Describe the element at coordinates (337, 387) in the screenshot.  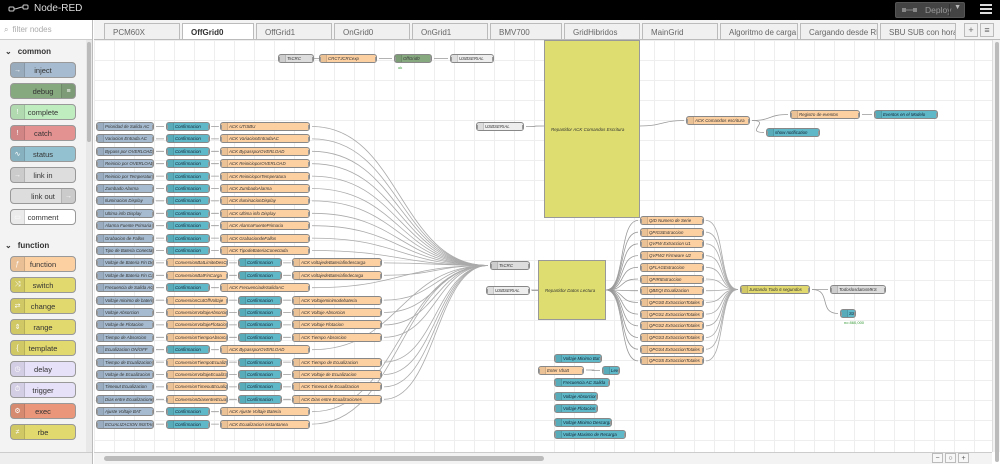
I see `cmd-21-node-3: ACK Timeout de Ecualizacion` at that location.